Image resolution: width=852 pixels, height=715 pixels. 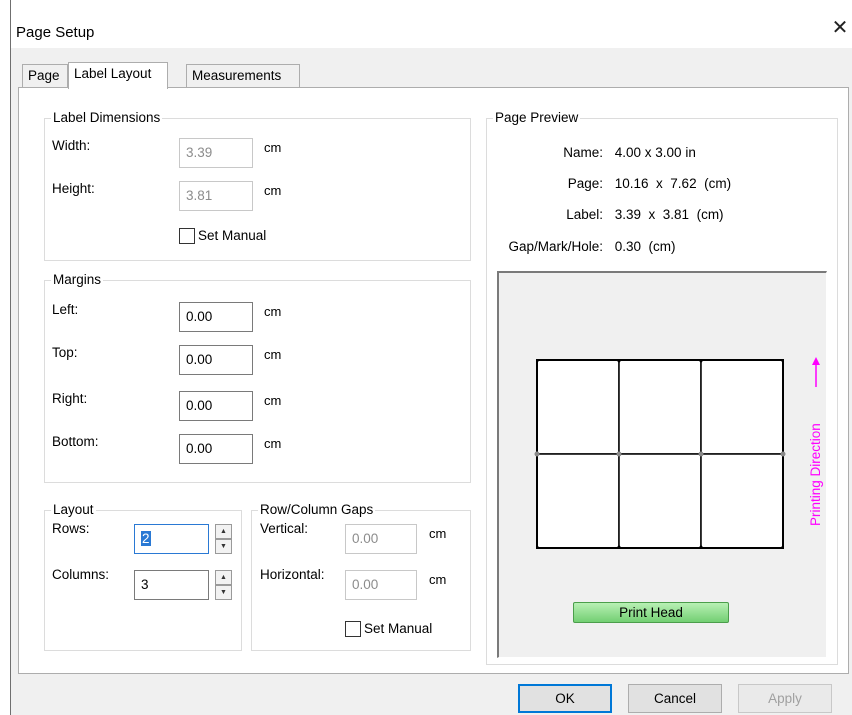 What do you see at coordinates (611, 214) in the screenshot?
I see `preview-label-row: Label: 3.39 x 3.81 (cm)` at bounding box center [611, 214].